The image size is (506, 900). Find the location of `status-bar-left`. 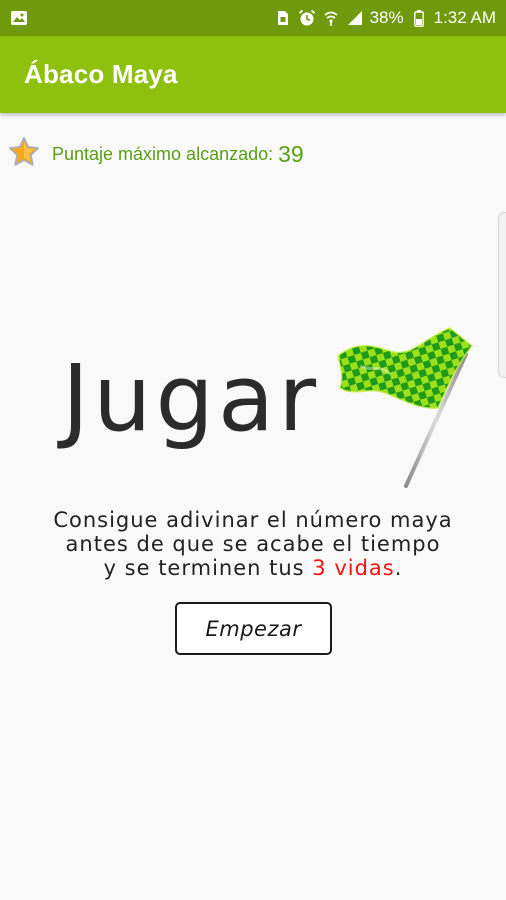

status-bar-left is located at coordinates (19, 18).